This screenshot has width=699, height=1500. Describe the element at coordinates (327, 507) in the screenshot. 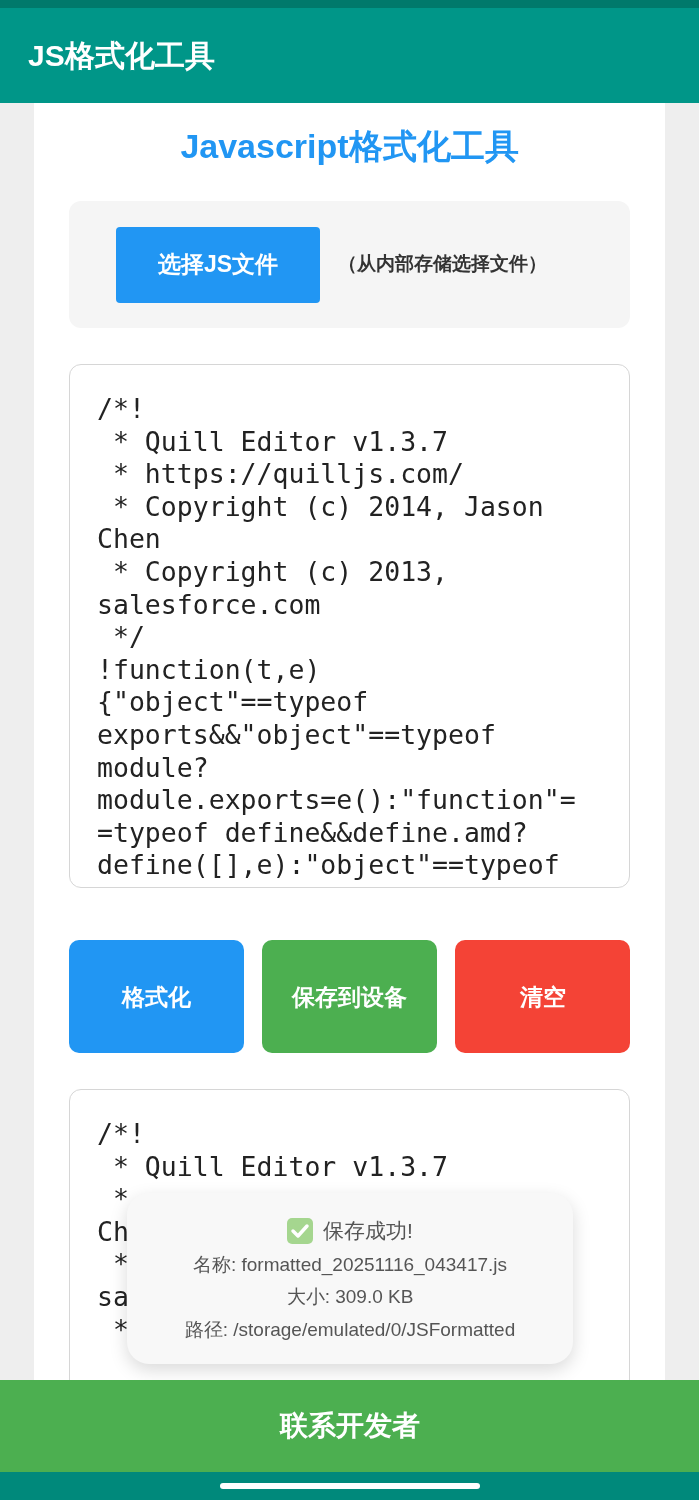

I see `code-line: * Copyright (c) 2014, Jason` at that location.